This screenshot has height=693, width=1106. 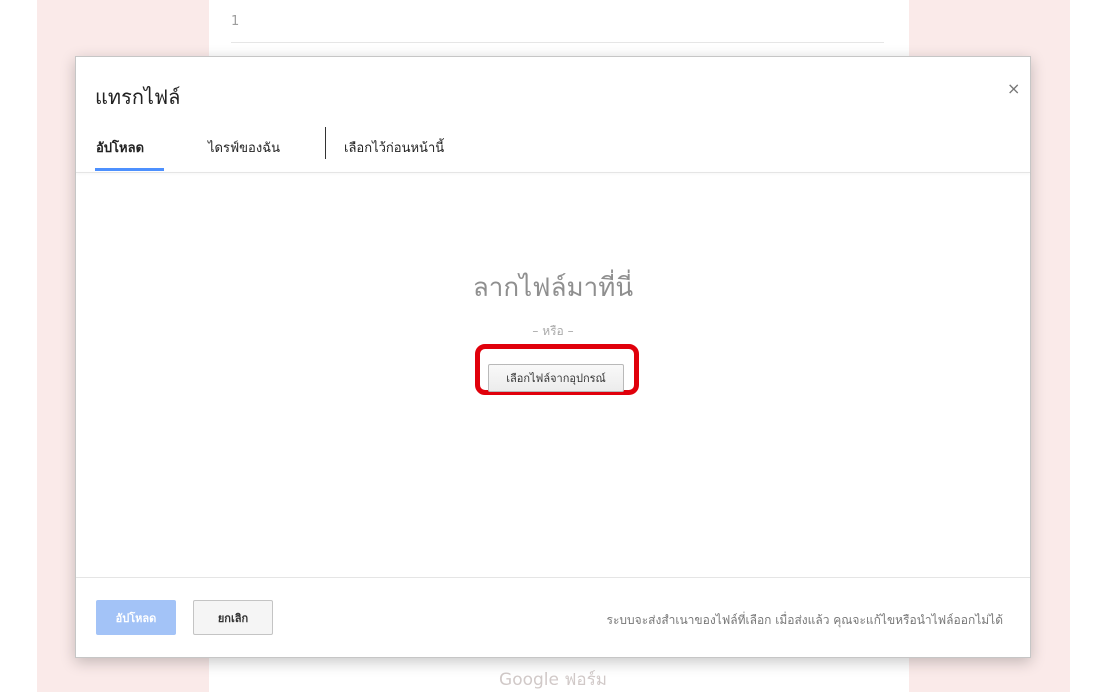 I want to click on question-input-line, so click(x=557, y=42).